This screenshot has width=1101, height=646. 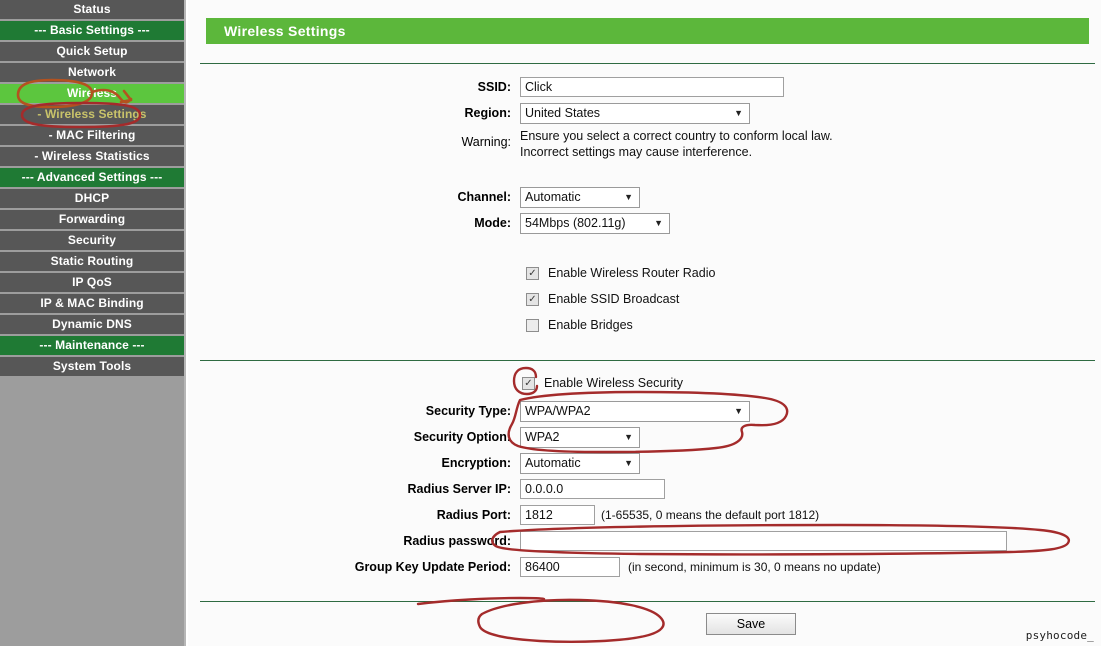 I want to click on divider-top, so click(x=647, y=63).